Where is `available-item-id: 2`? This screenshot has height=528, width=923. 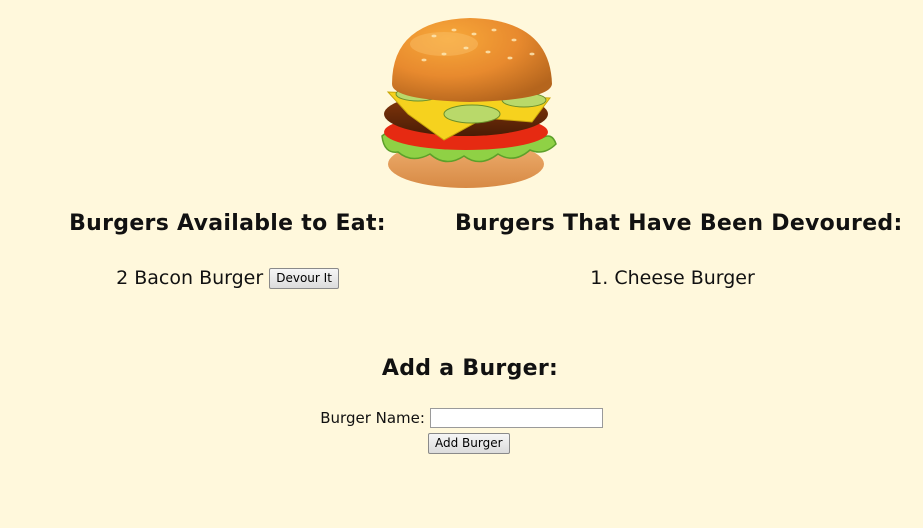
available-item-id: 2 is located at coordinates (122, 278).